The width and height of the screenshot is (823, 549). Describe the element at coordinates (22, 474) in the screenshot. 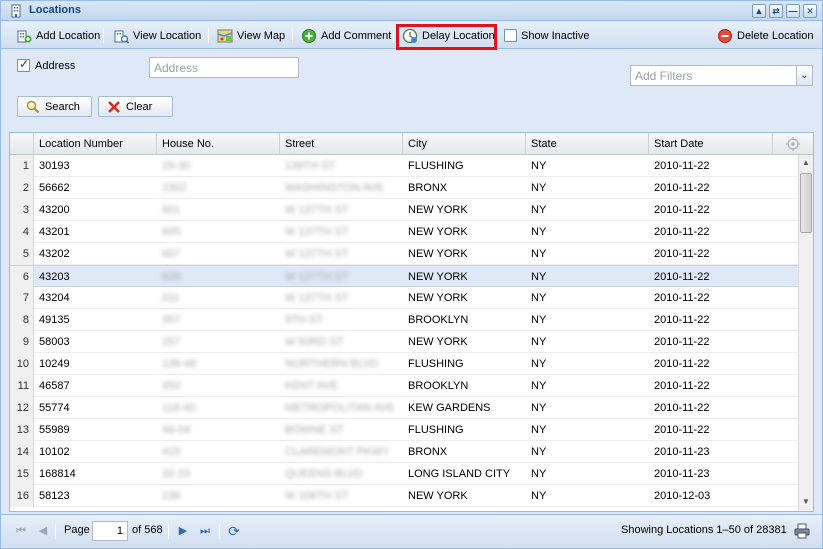

I see `row-number: 15` at that location.